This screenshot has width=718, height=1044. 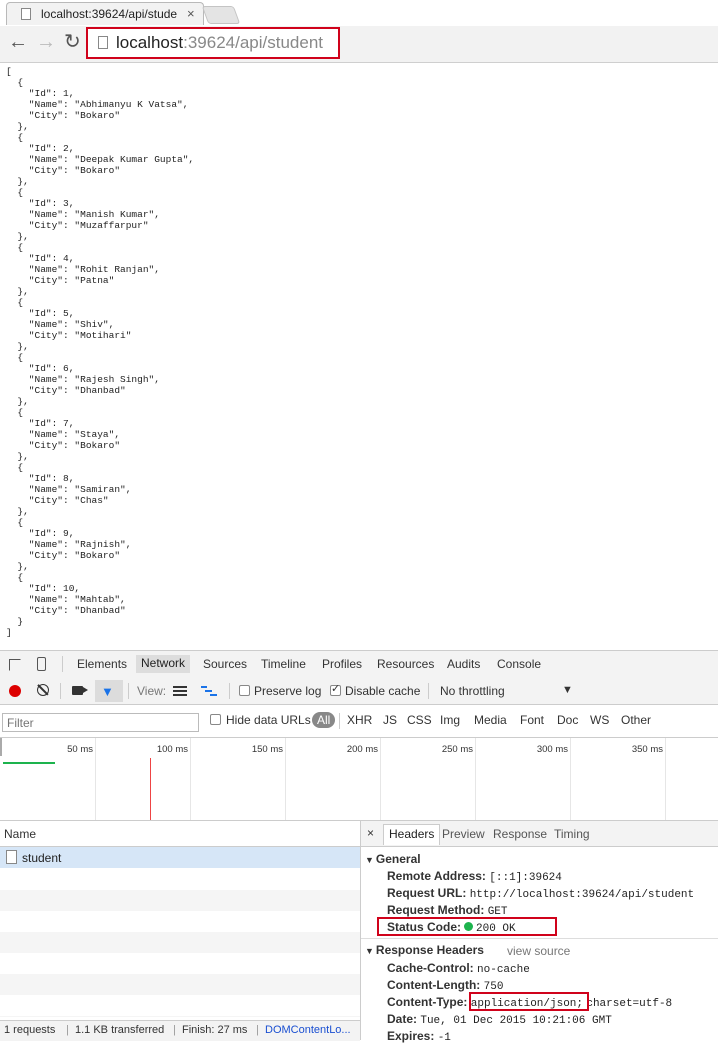 What do you see at coordinates (152, 691) in the screenshot?
I see `view-label: View:` at bounding box center [152, 691].